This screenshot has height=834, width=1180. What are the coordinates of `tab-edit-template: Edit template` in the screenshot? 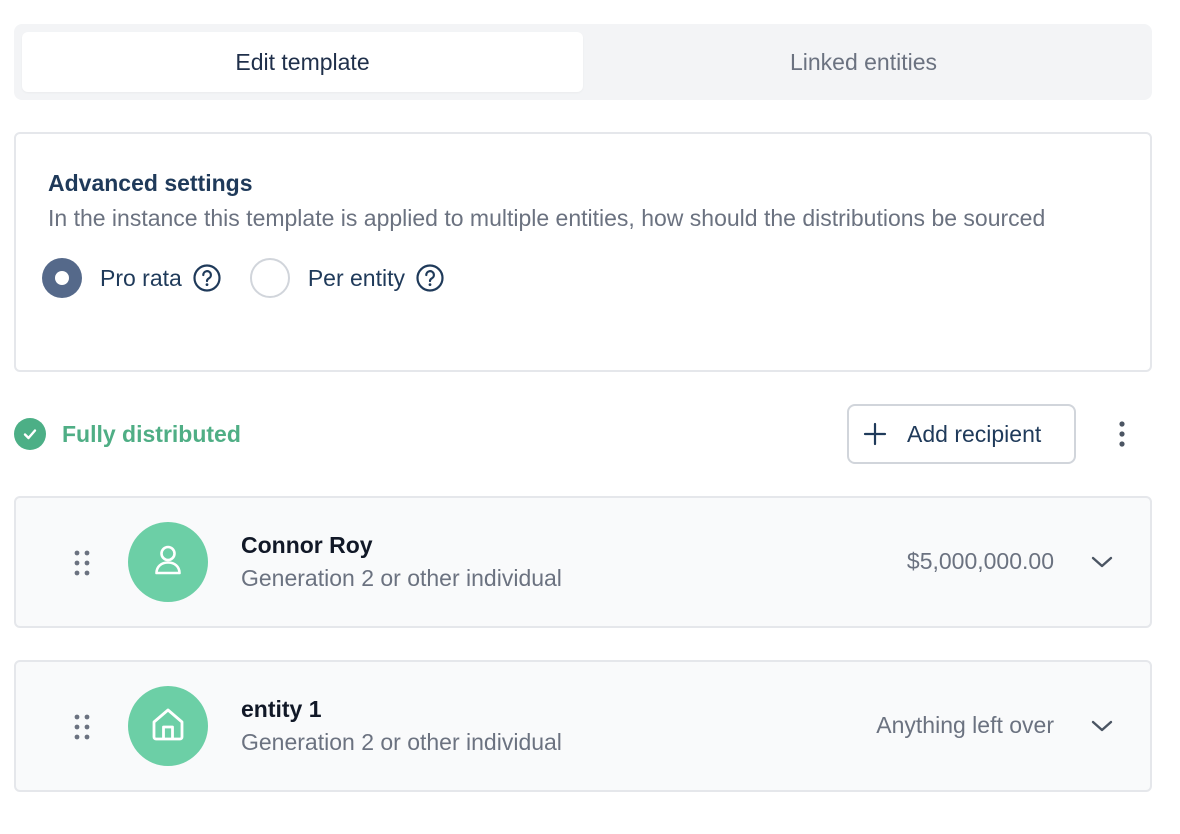 It's located at (302, 62).